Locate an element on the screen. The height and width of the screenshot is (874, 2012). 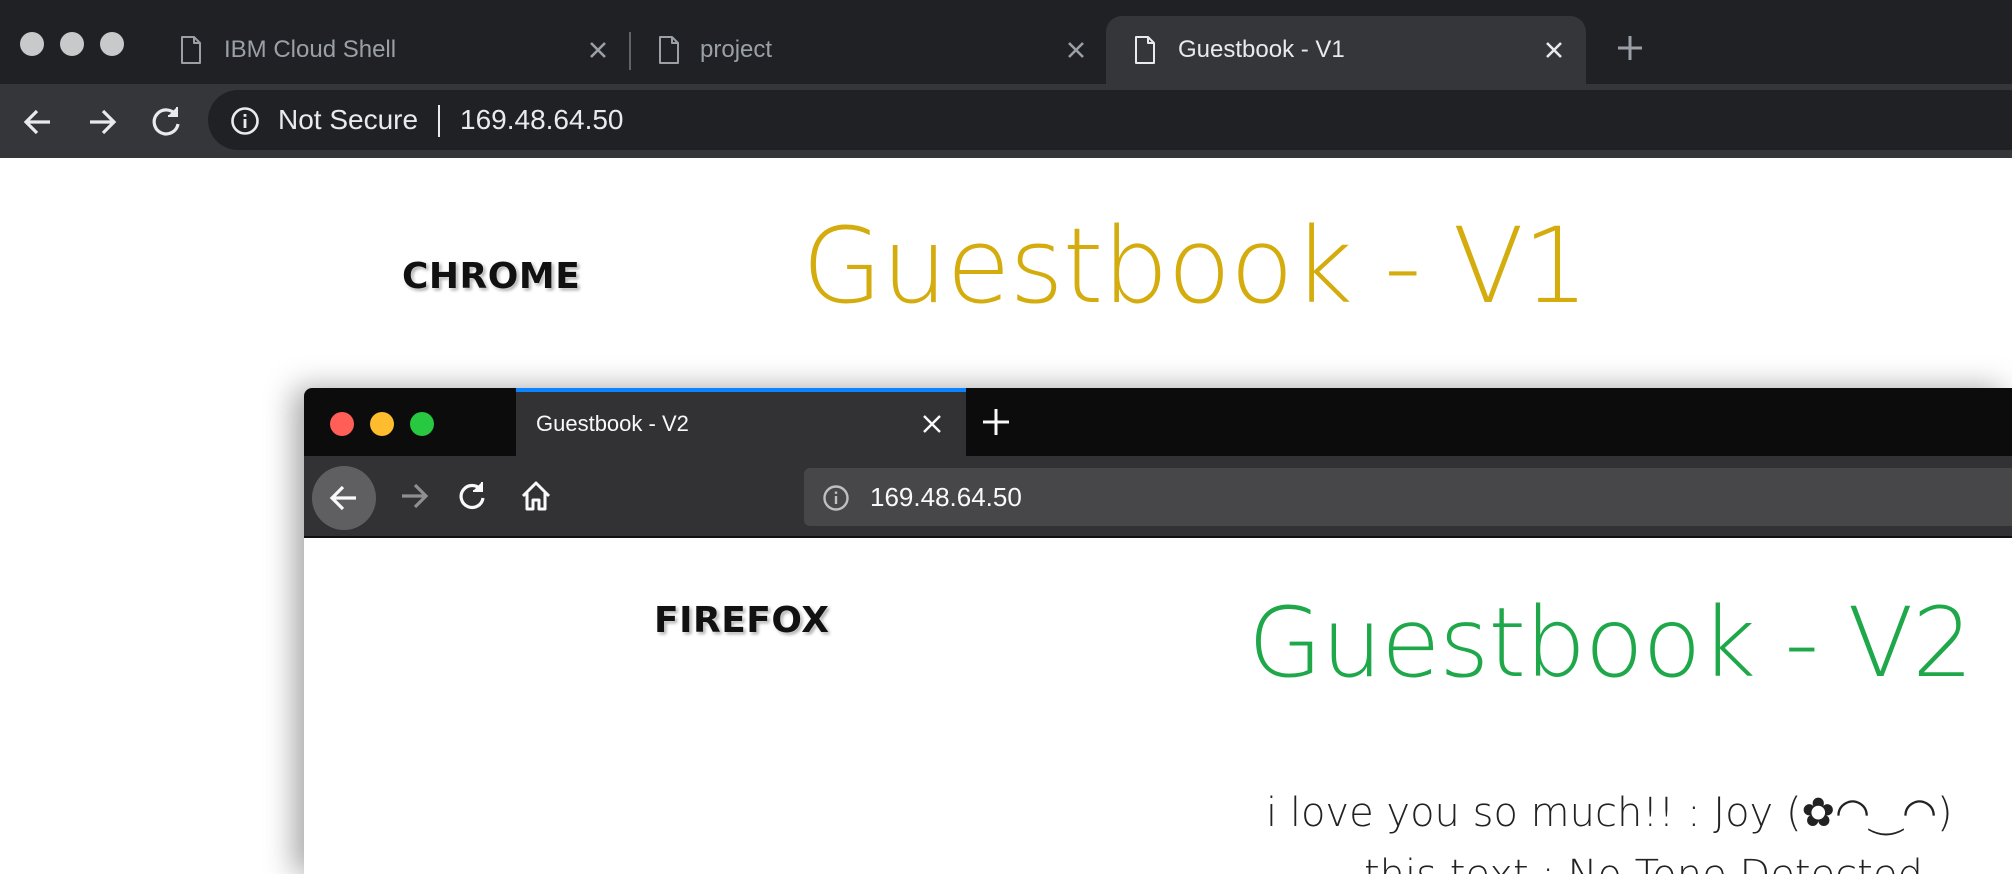
tab-guestbook-v2: Guestbook - V2 is located at coordinates (741, 422).